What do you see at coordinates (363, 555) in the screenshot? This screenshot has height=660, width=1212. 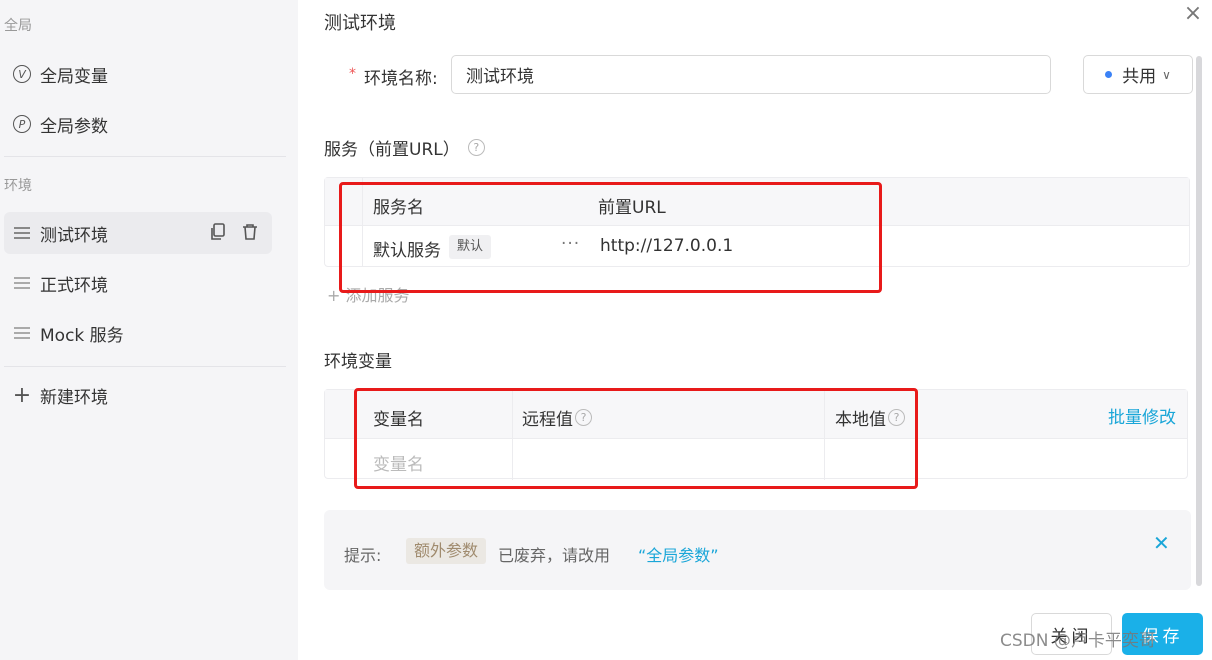 I see `tip-label: 提示:` at bounding box center [363, 555].